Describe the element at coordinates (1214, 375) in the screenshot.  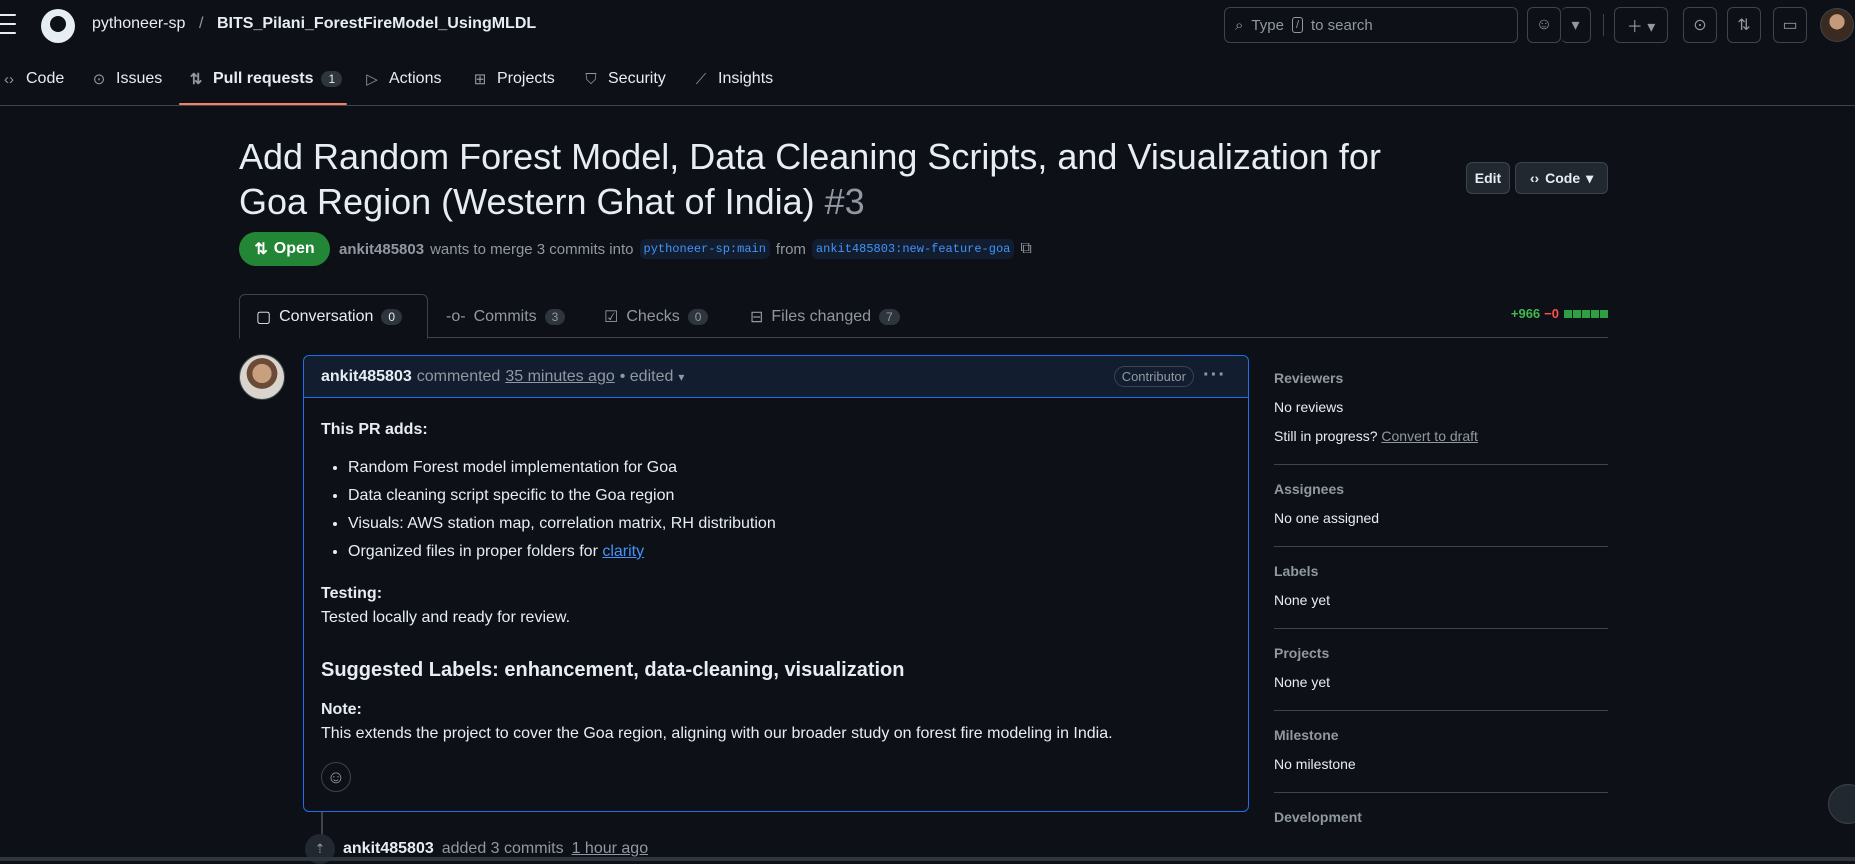
I see `kebab-menu-icon: ···` at that location.